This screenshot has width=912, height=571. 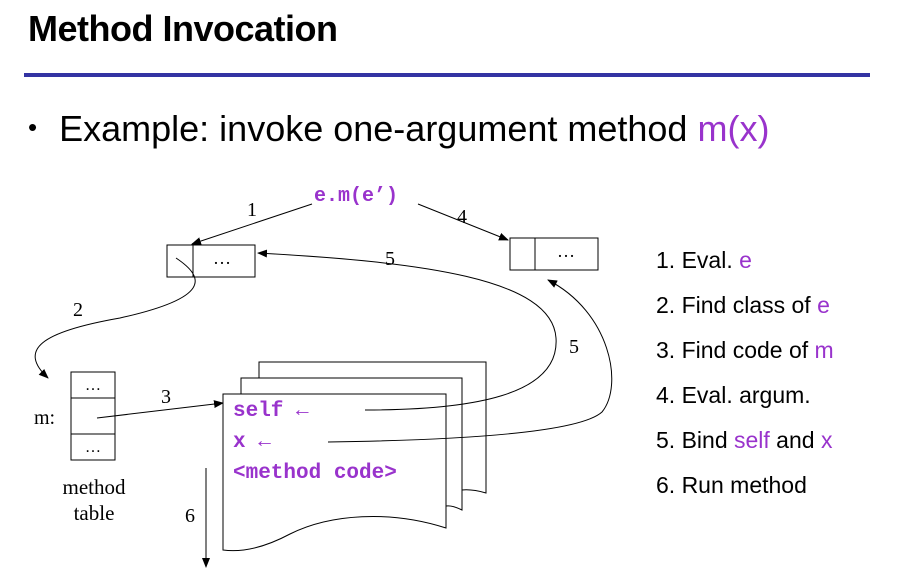 I want to click on self-binding: self ←, so click(x=271, y=411).